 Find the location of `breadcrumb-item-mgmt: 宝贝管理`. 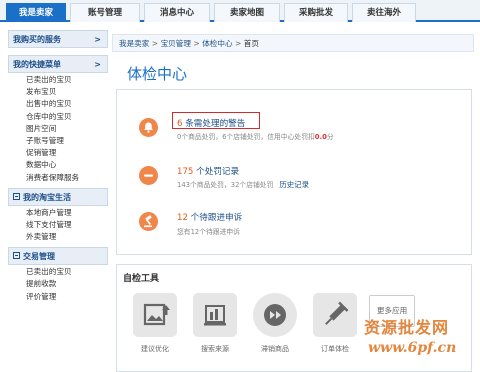

breadcrumb-item-mgmt: 宝贝管理 is located at coordinates (176, 43).